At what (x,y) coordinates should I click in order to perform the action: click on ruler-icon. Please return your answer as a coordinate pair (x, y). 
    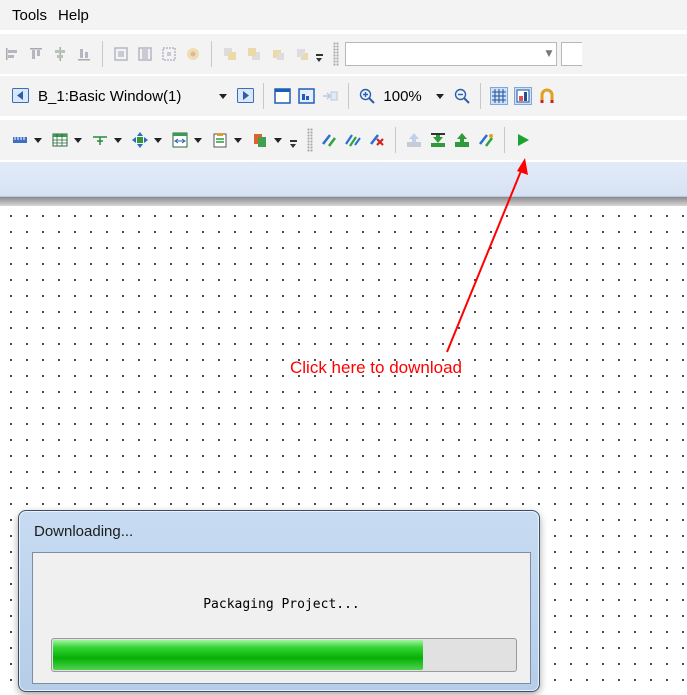
    Looking at the image, I should click on (20, 140).